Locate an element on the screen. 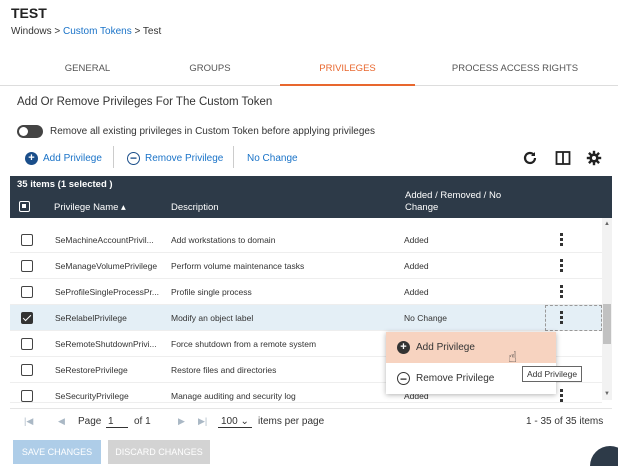  next-page-icon: ▶ is located at coordinates (181, 421).